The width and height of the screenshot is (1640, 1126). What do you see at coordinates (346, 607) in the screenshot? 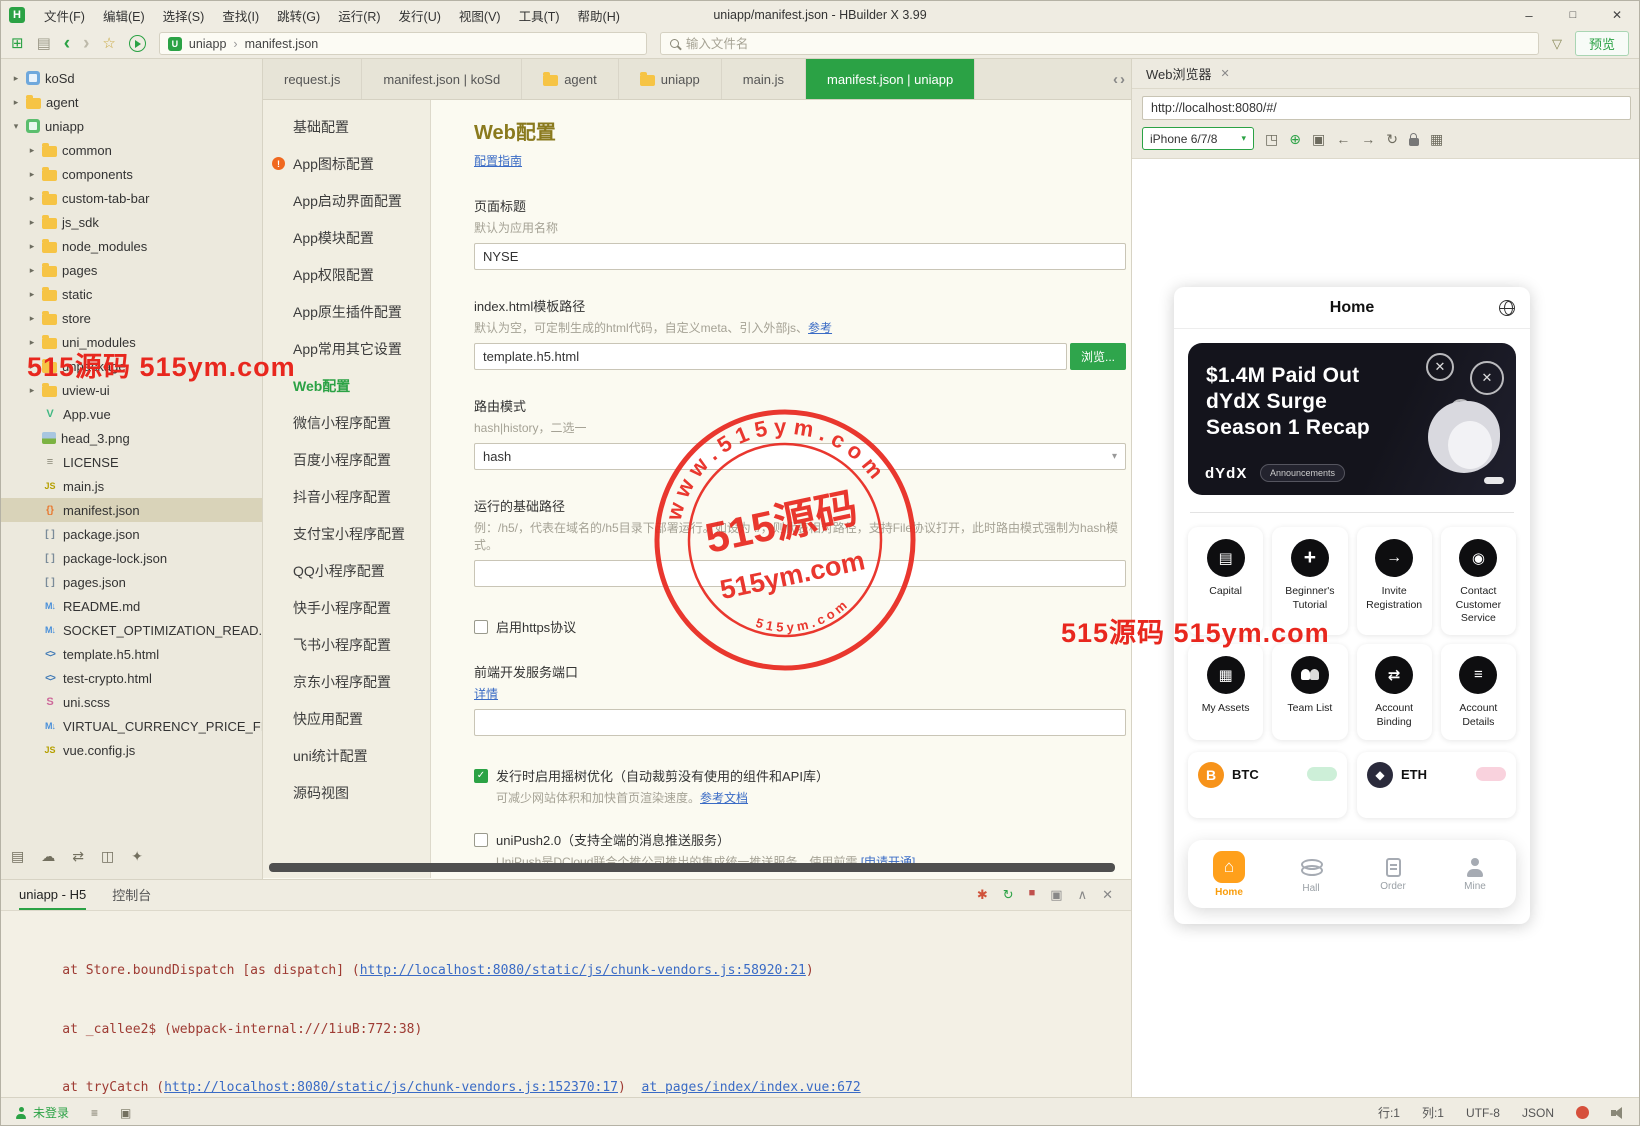
I see `nav-kuaishou-config: 快手小程序配置` at bounding box center [346, 607].